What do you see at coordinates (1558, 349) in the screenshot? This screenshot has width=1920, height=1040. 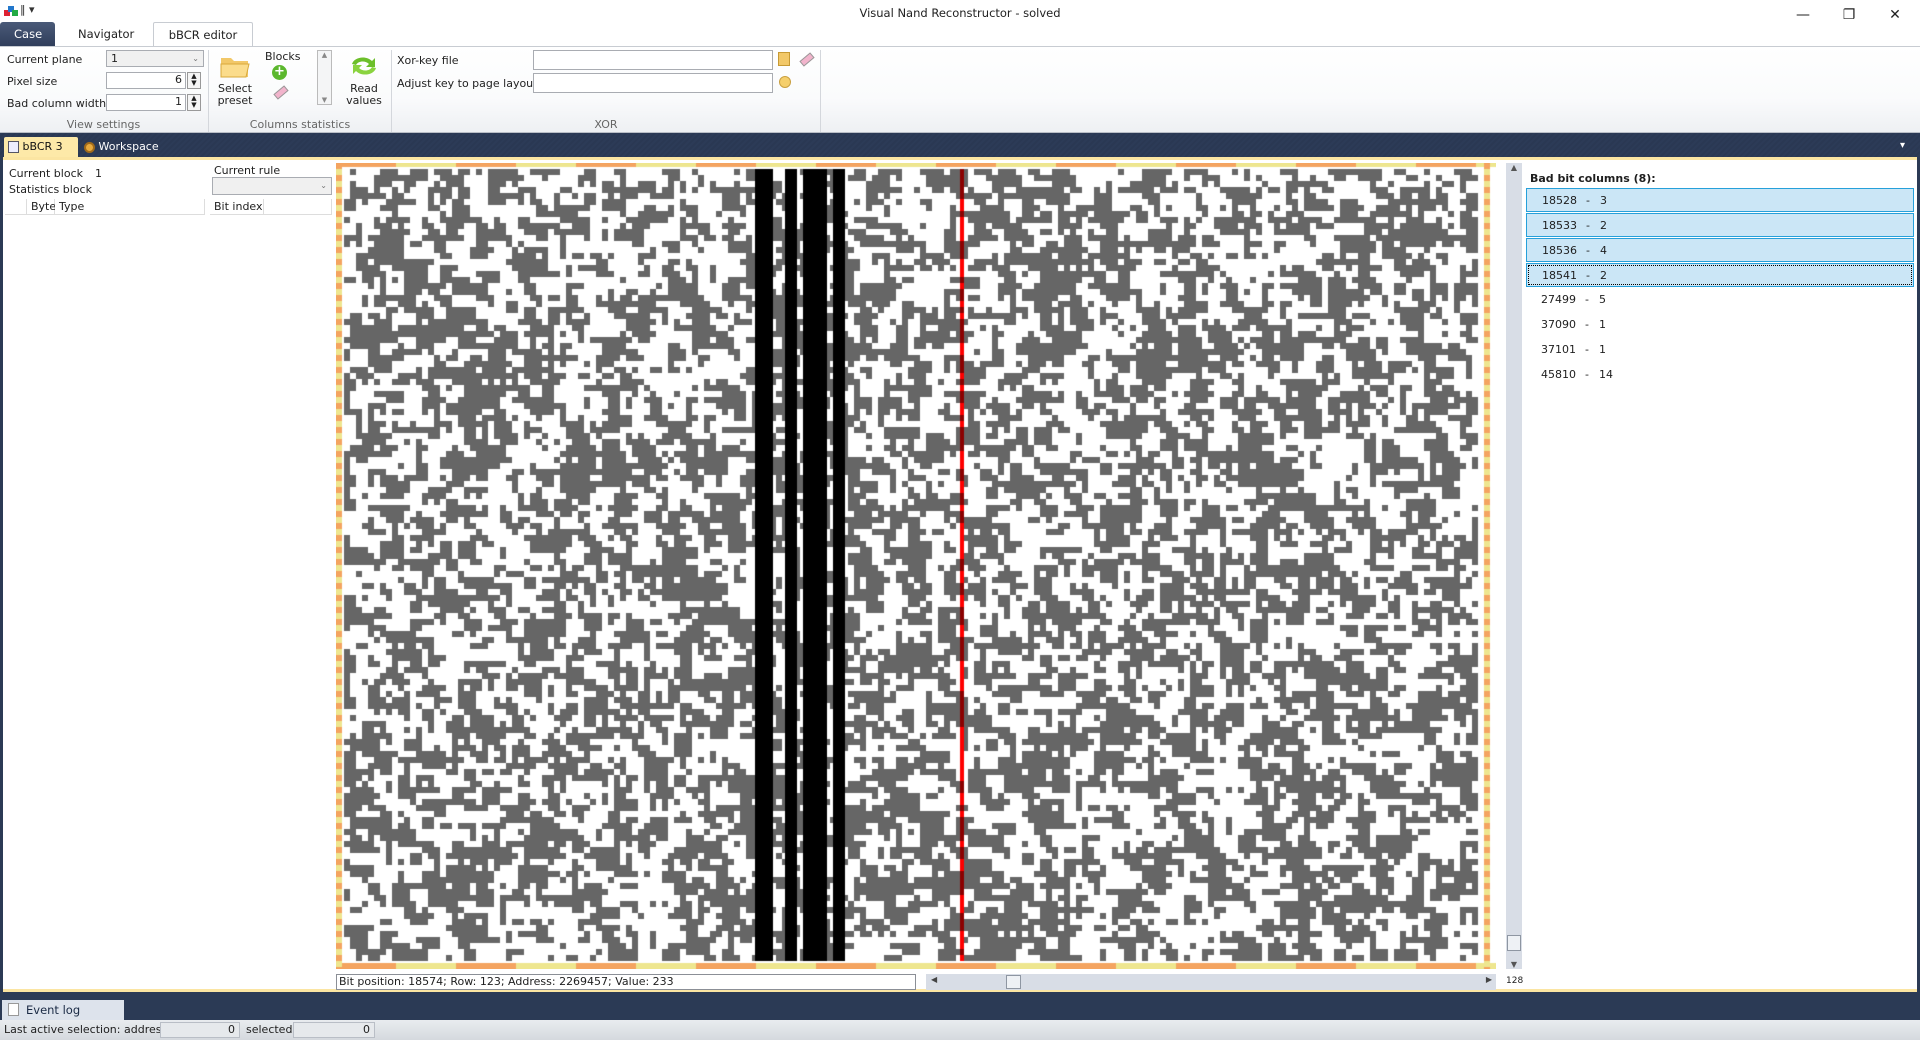 I see `bad-column-position: 37101` at bounding box center [1558, 349].